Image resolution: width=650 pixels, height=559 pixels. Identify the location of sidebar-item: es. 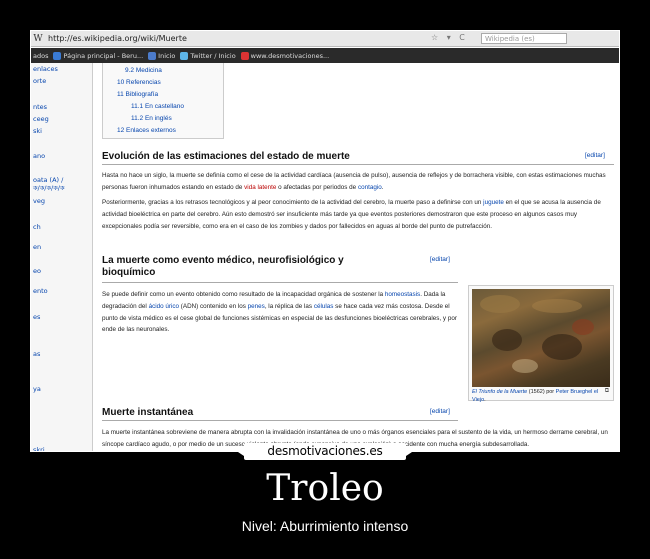
(36, 317).